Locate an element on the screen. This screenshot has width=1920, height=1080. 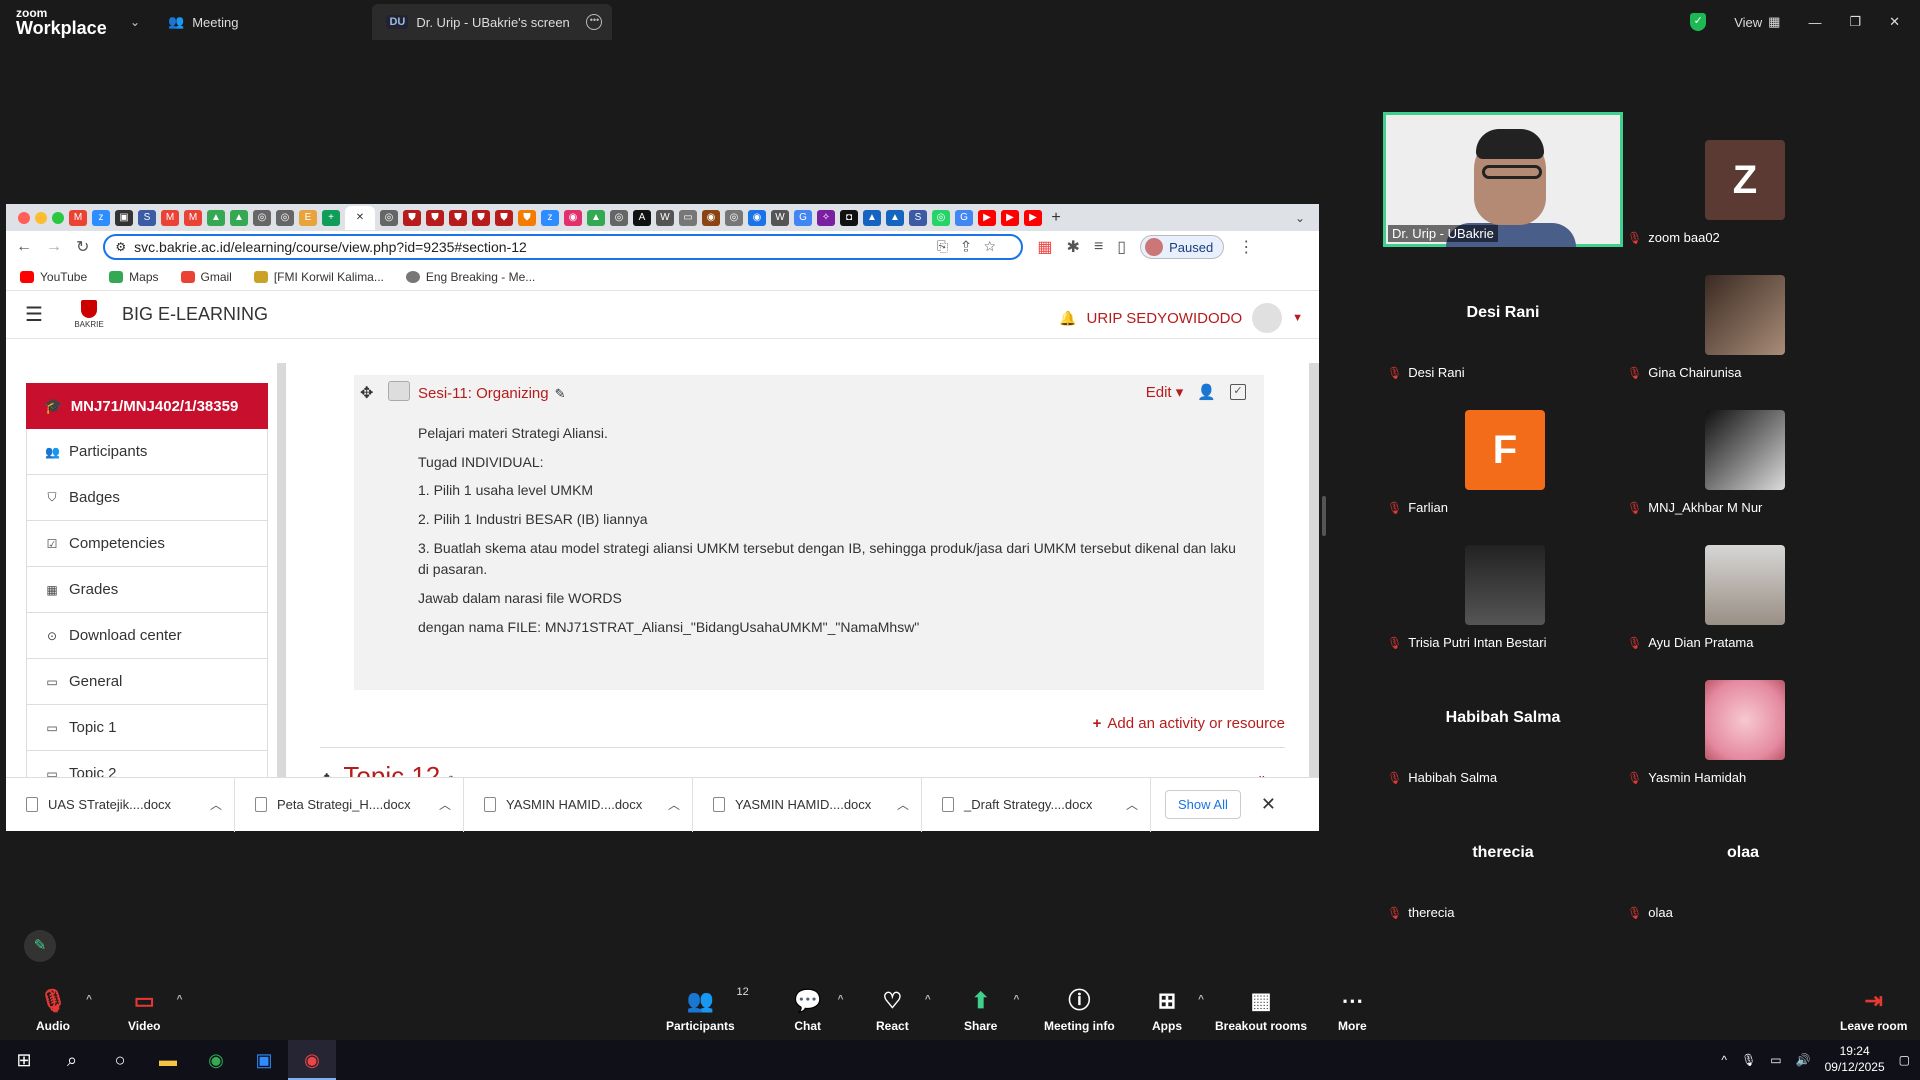
breakout-rooms-button: ▦ Breakout rooms is located at coordinates (1261, 1010).